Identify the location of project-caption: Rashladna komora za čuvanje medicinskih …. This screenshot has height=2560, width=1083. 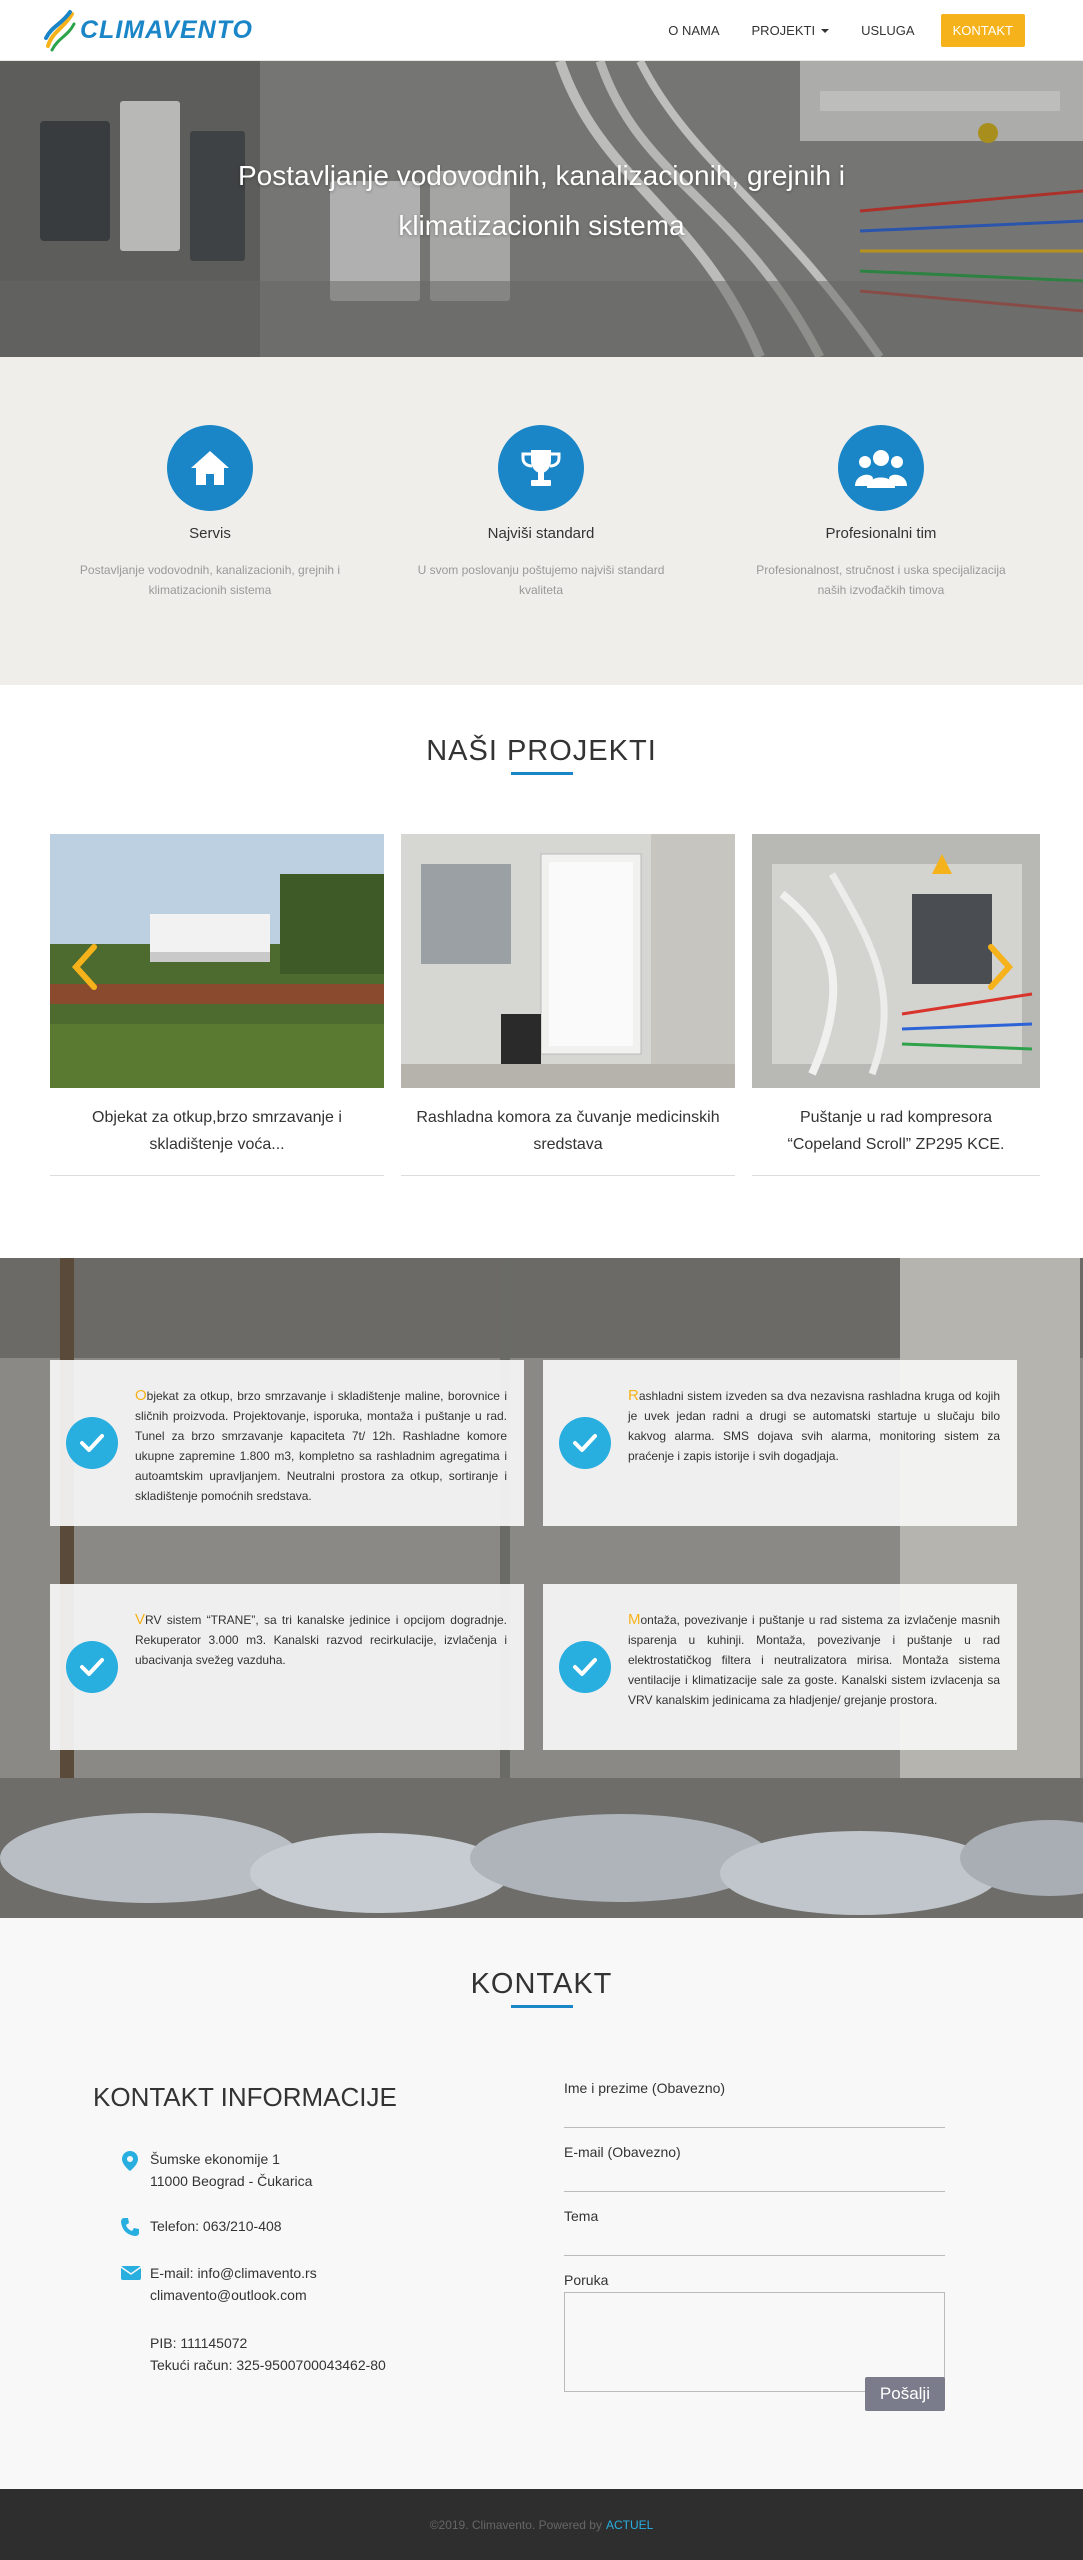
(568, 1131).